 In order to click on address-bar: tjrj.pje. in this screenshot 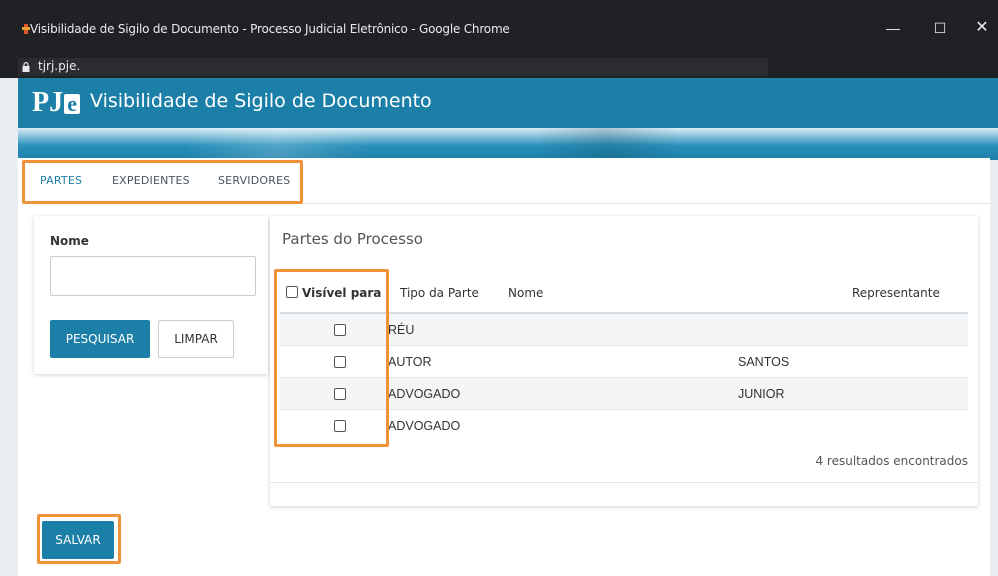, I will do `click(499, 67)`.